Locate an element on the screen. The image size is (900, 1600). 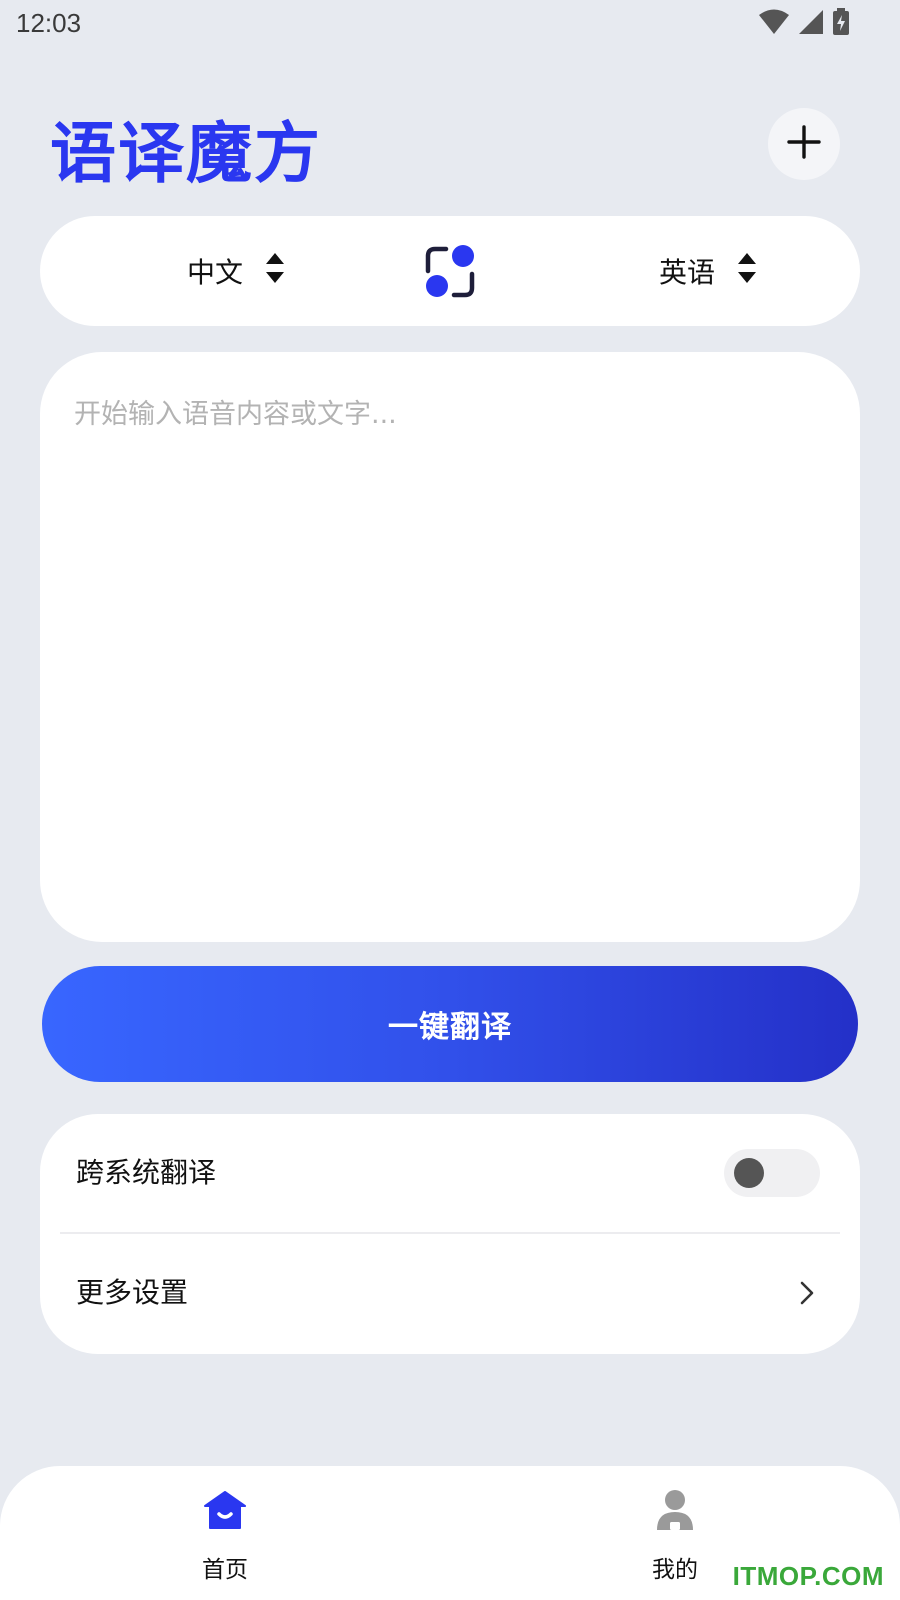
settings-card: 跨系统翻译 更多设置 is located at coordinates (450, 1234).